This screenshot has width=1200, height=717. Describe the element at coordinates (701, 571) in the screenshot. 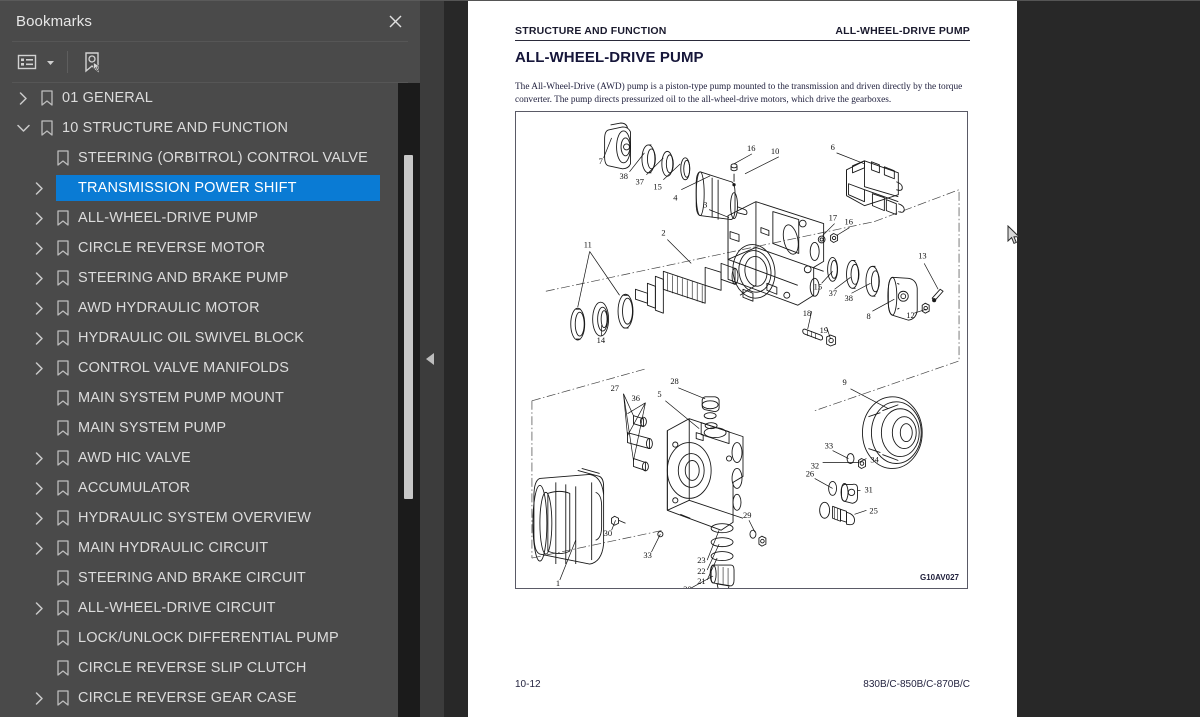

I see `svg-text: 22` at that location.